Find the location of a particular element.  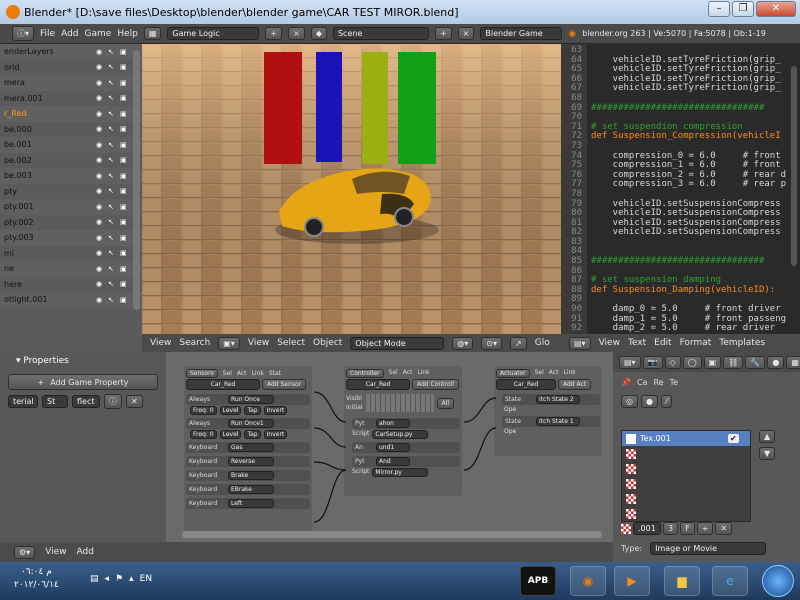

properties-header: ▾ Properties is located at coordinates (83, 361).